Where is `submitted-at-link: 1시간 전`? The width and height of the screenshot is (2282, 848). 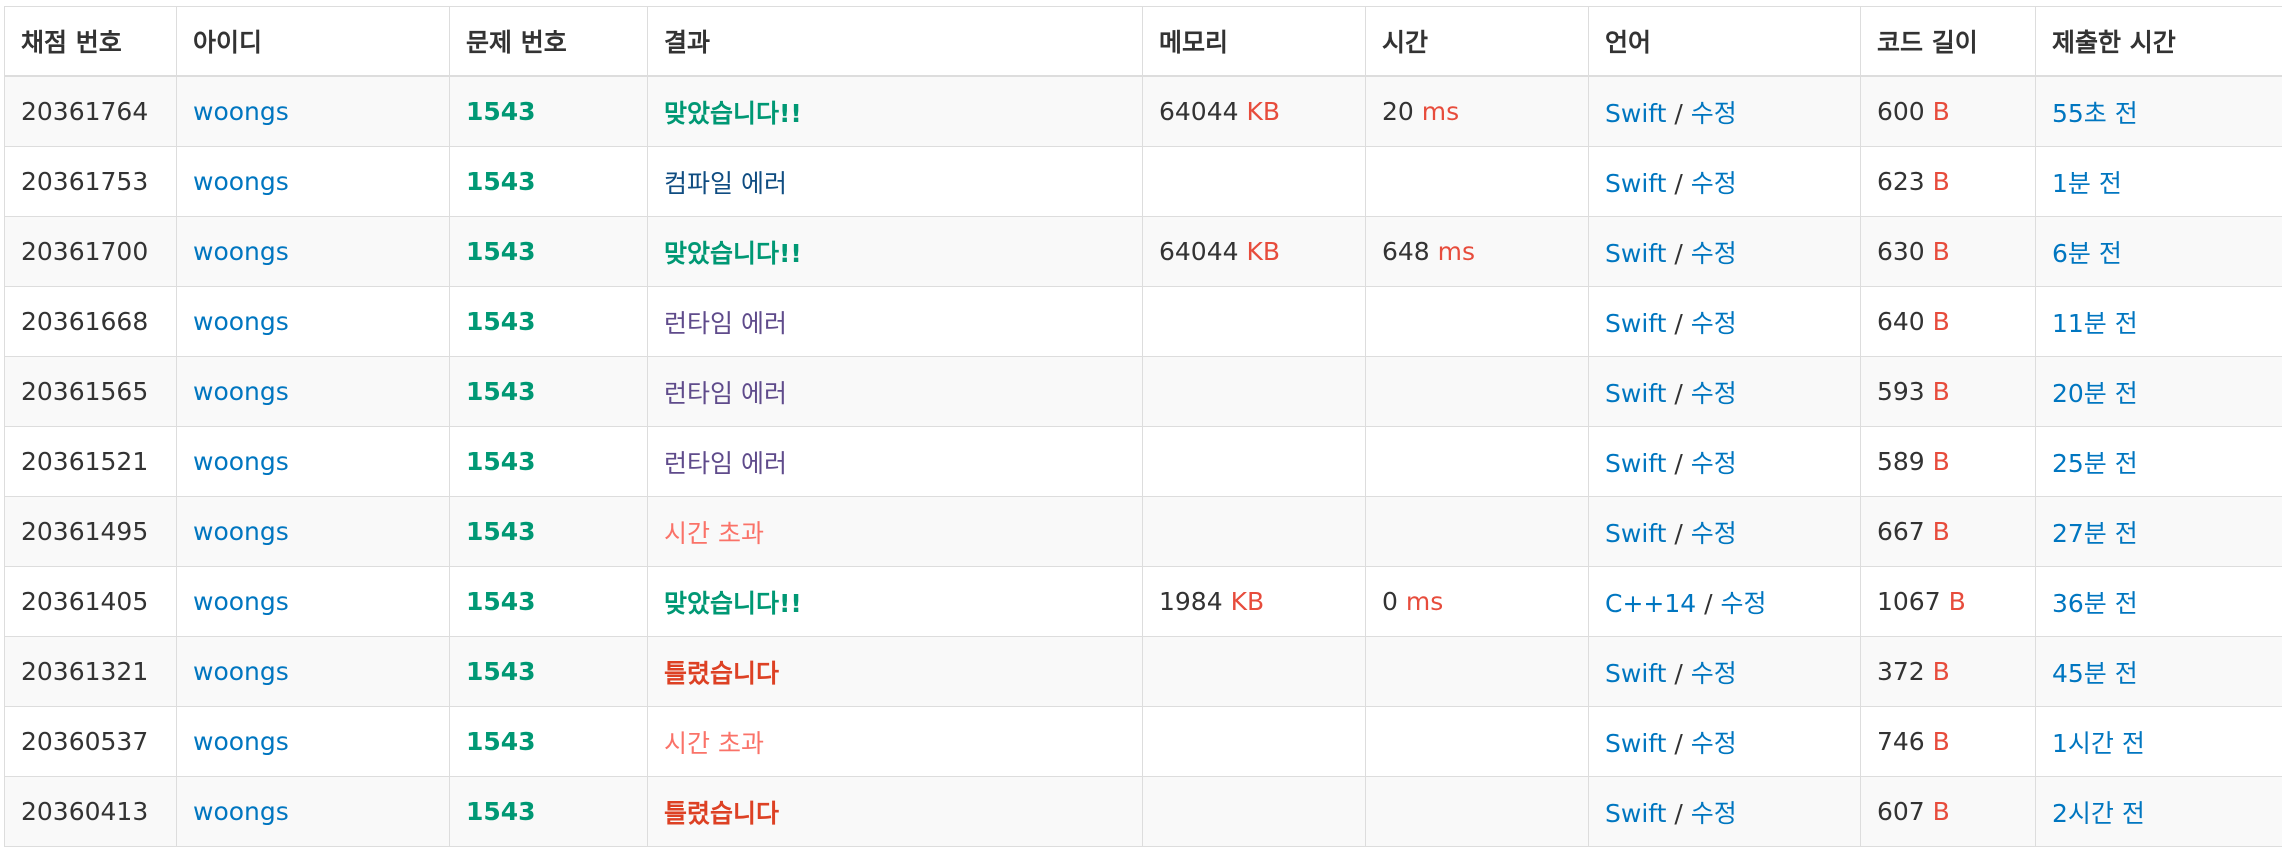
submitted-at-link: 1시간 전 is located at coordinates (2098, 743).